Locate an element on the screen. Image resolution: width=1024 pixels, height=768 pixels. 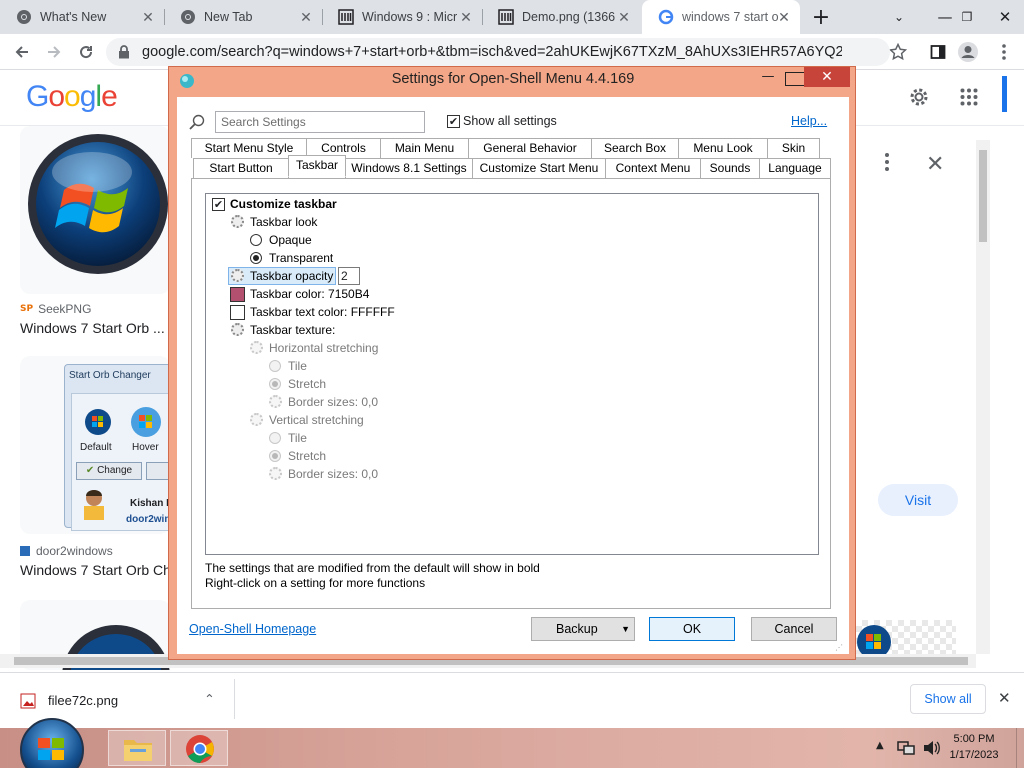
tab-windows-81-settings: Windows 8.1 Settings is located at coordinates (409, 168).